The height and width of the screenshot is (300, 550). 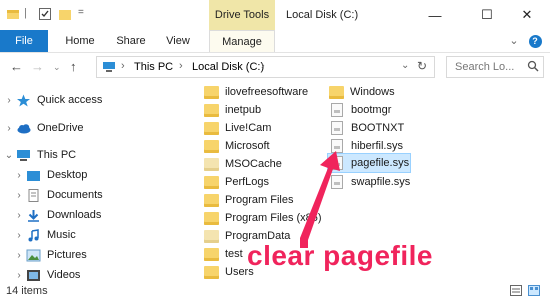 What do you see at coordinates (27, 291) in the screenshot?
I see `item-count: 14 items` at bounding box center [27, 291].